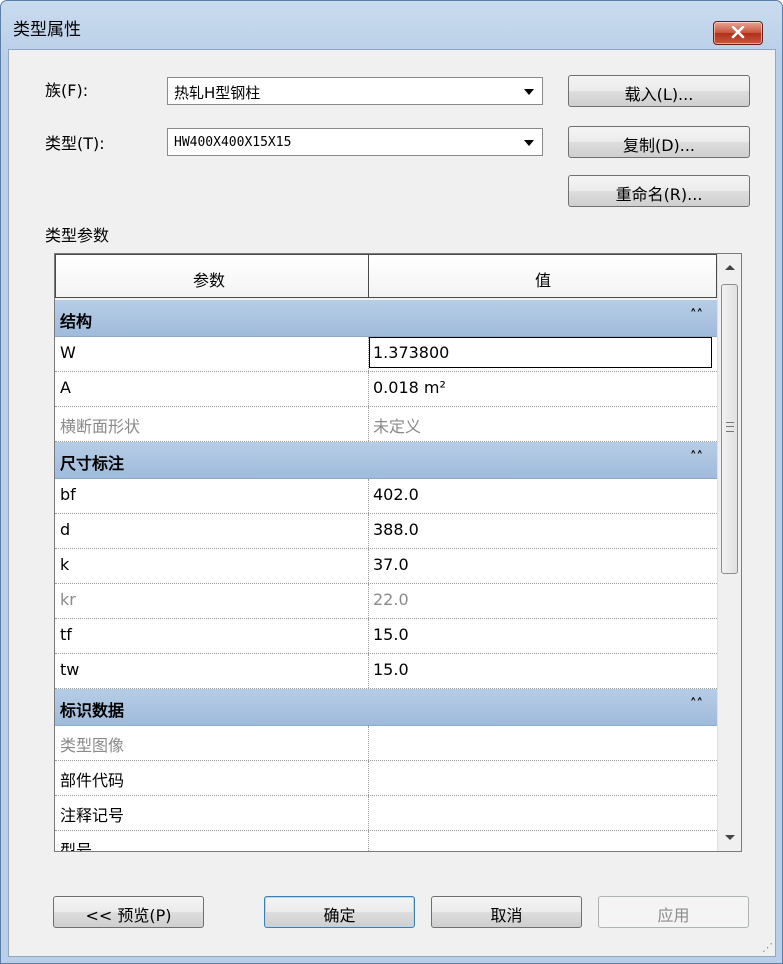 This screenshot has width=783, height=964. What do you see at coordinates (92, 780) in the screenshot?
I see `param-name: 部件代码` at bounding box center [92, 780].